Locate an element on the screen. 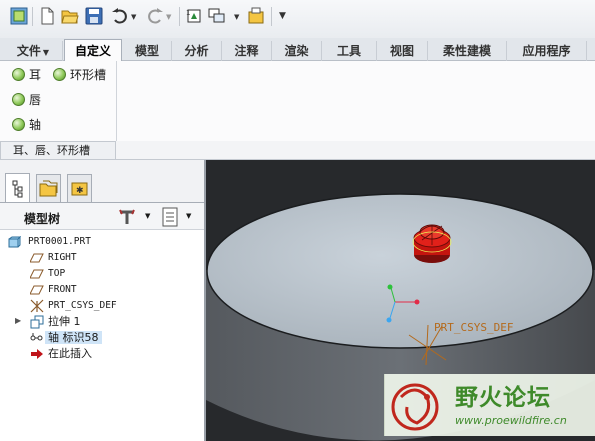 The image size is (595, 441). ribbon-tab-bar: 文件 ▼ 自定义 模型 分析 注释 渲染 工具 视图 柔性建模 应用程序 is located at coordinates (297, 50).